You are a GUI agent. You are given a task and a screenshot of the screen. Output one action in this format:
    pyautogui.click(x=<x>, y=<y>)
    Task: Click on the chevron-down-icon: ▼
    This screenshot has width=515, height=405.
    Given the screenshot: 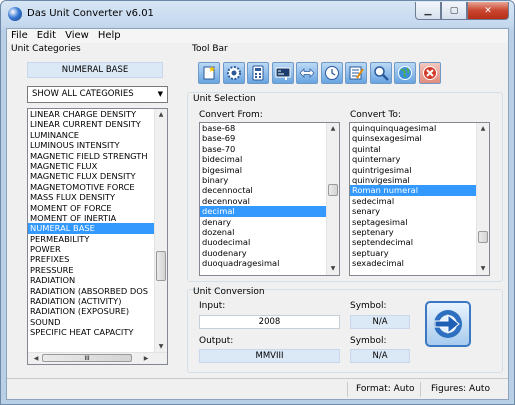 What is the action you would take?
    pyautogui.click(x=160, y=94)
    